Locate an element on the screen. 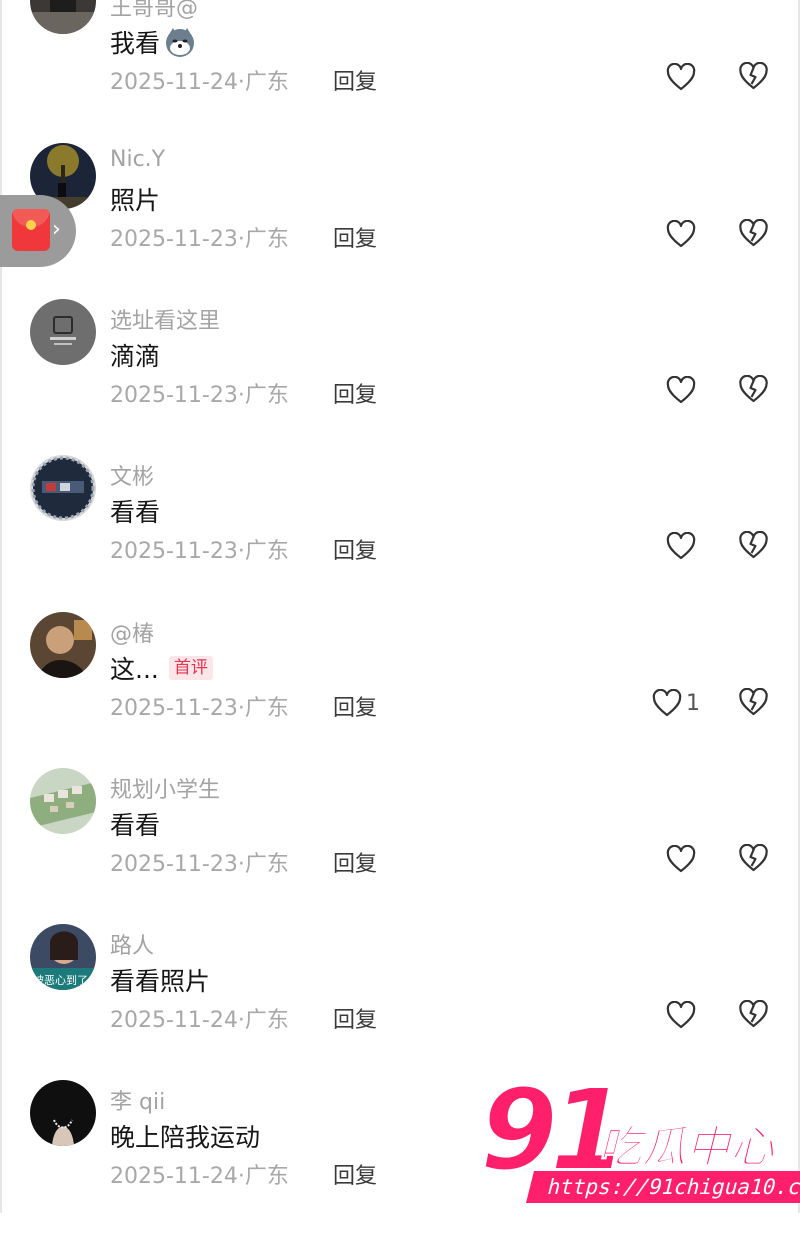 Image resolution: width=800 pixels, height=1236 pixels. comment-text: 我看 is located at coordinates (153, 42).